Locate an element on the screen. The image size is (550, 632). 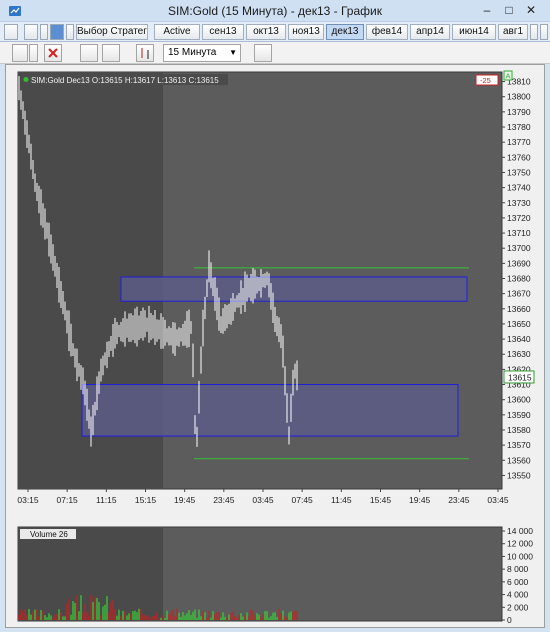
current-price-label: 13615 is located at coordinates (520, 377).